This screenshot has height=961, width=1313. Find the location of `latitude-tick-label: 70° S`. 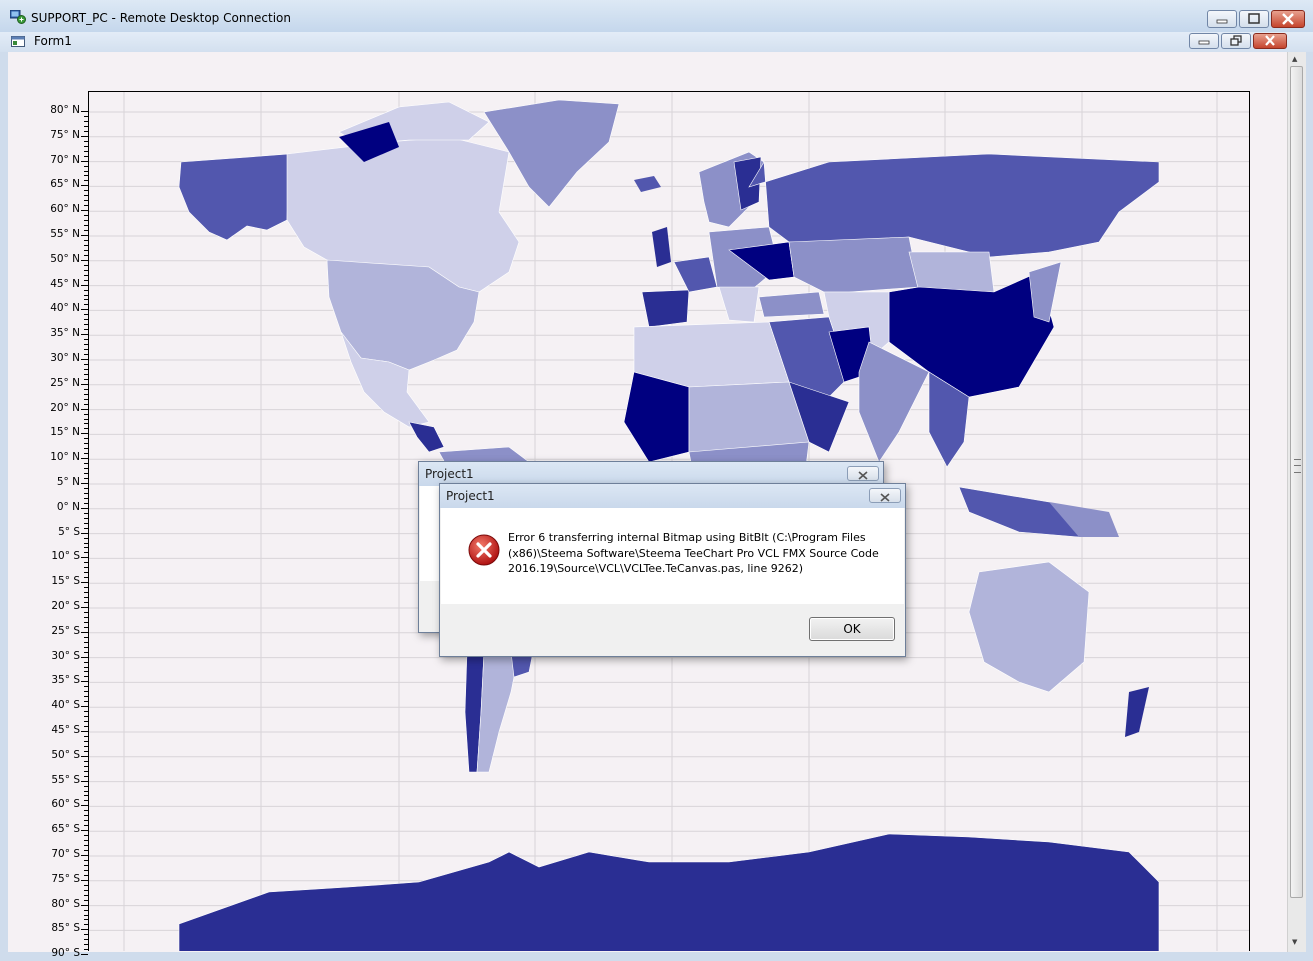

latitude-tick-label: 70° S is located at coordinates (65, 854).